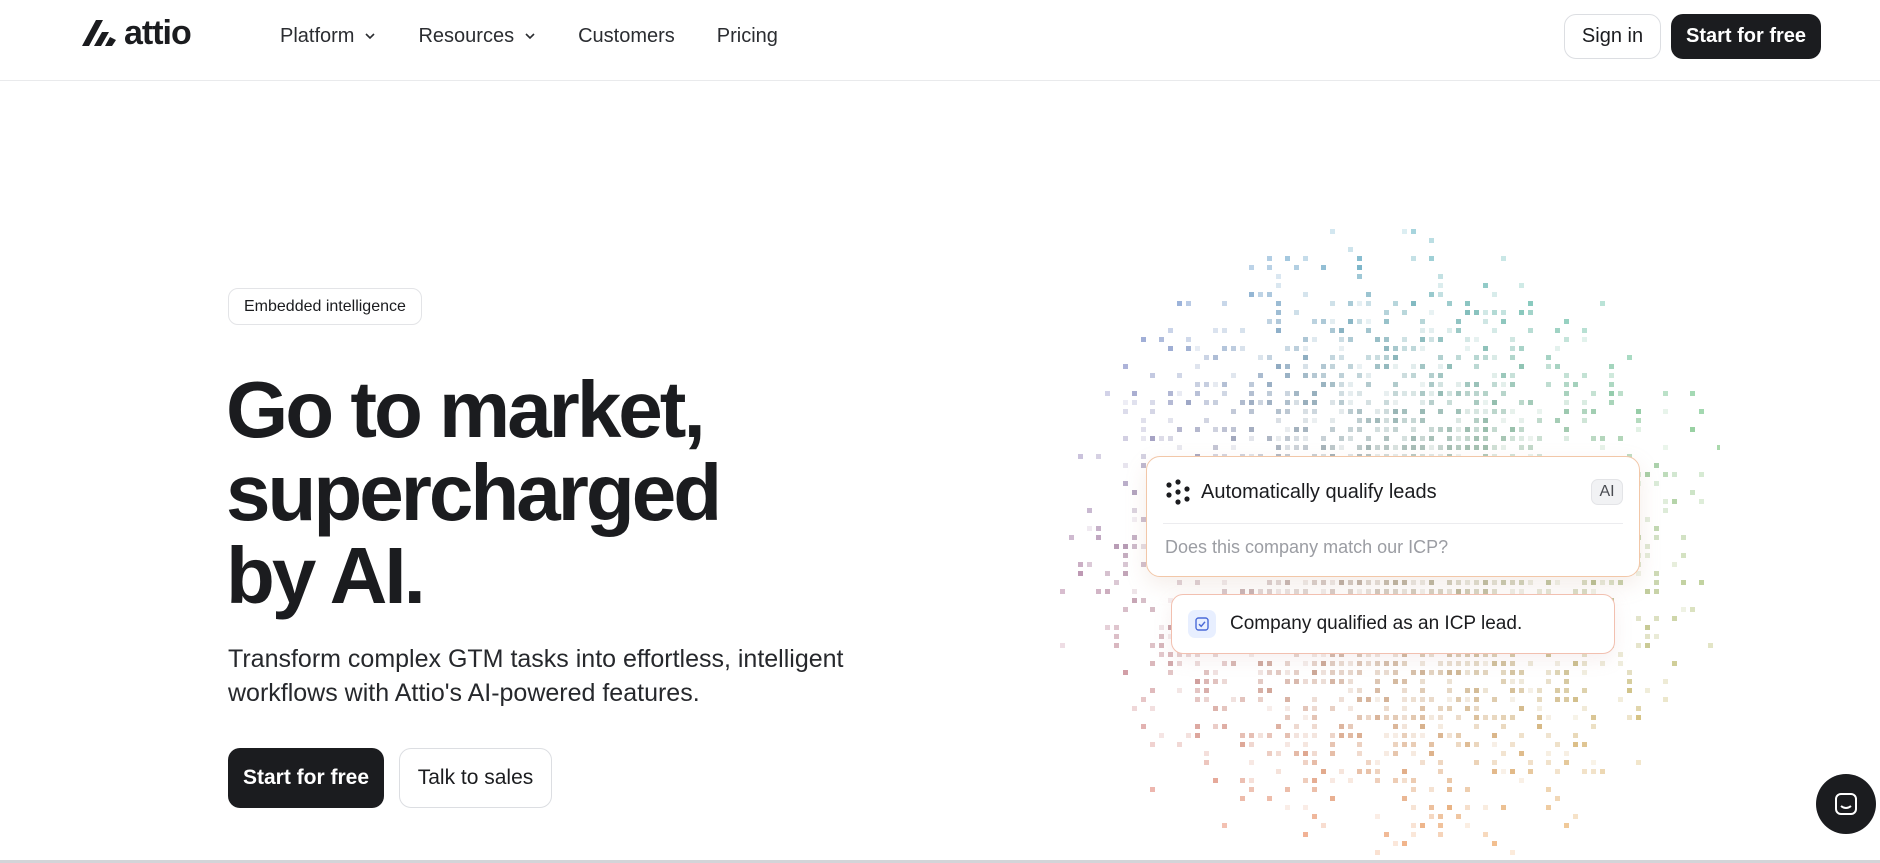 Image resolution: width=1880 pixels, height=863 pixels. I want to click on headline-line-2: supercharged, so click(474, 492).